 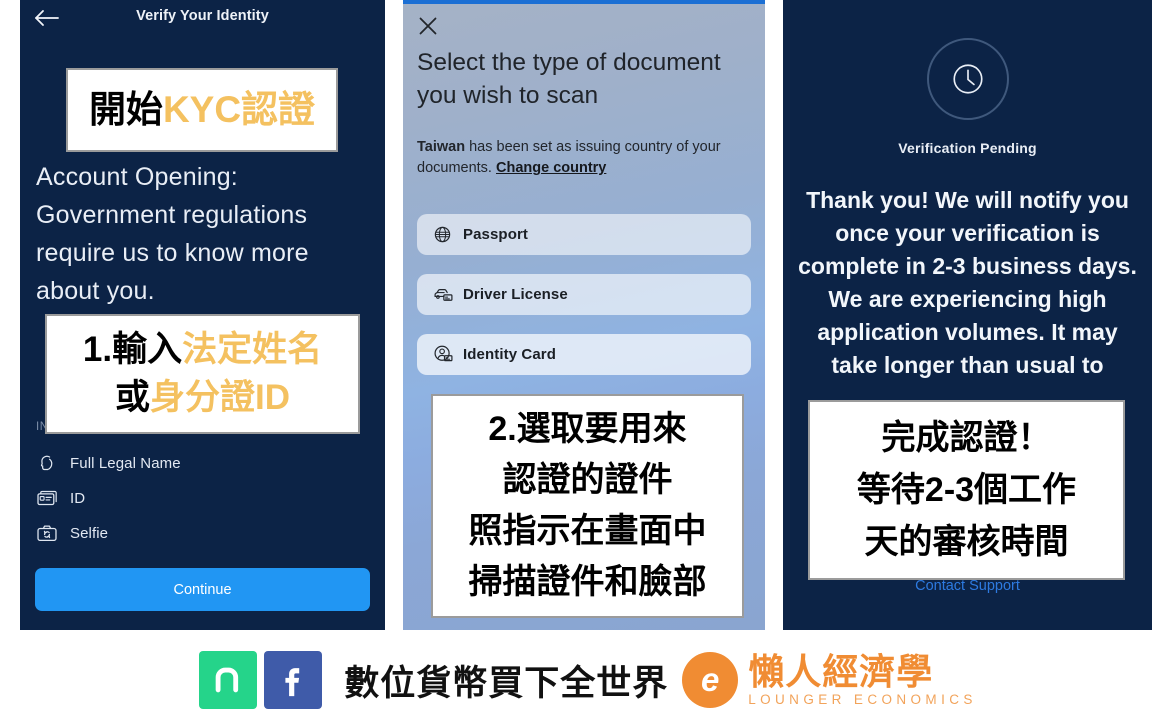 I want to click on page-title: Verify Your Identity, so click(x=202, y=16).